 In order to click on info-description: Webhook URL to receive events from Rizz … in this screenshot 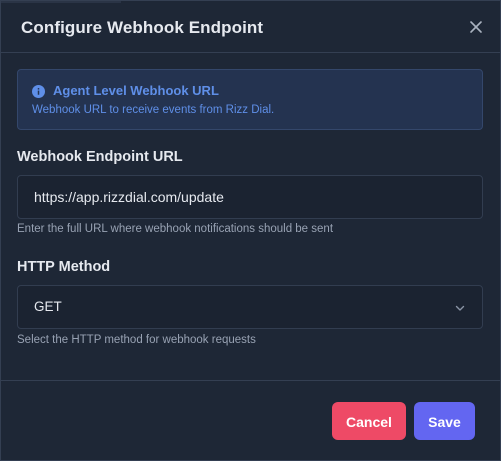, I will do `click(153, 110)`.